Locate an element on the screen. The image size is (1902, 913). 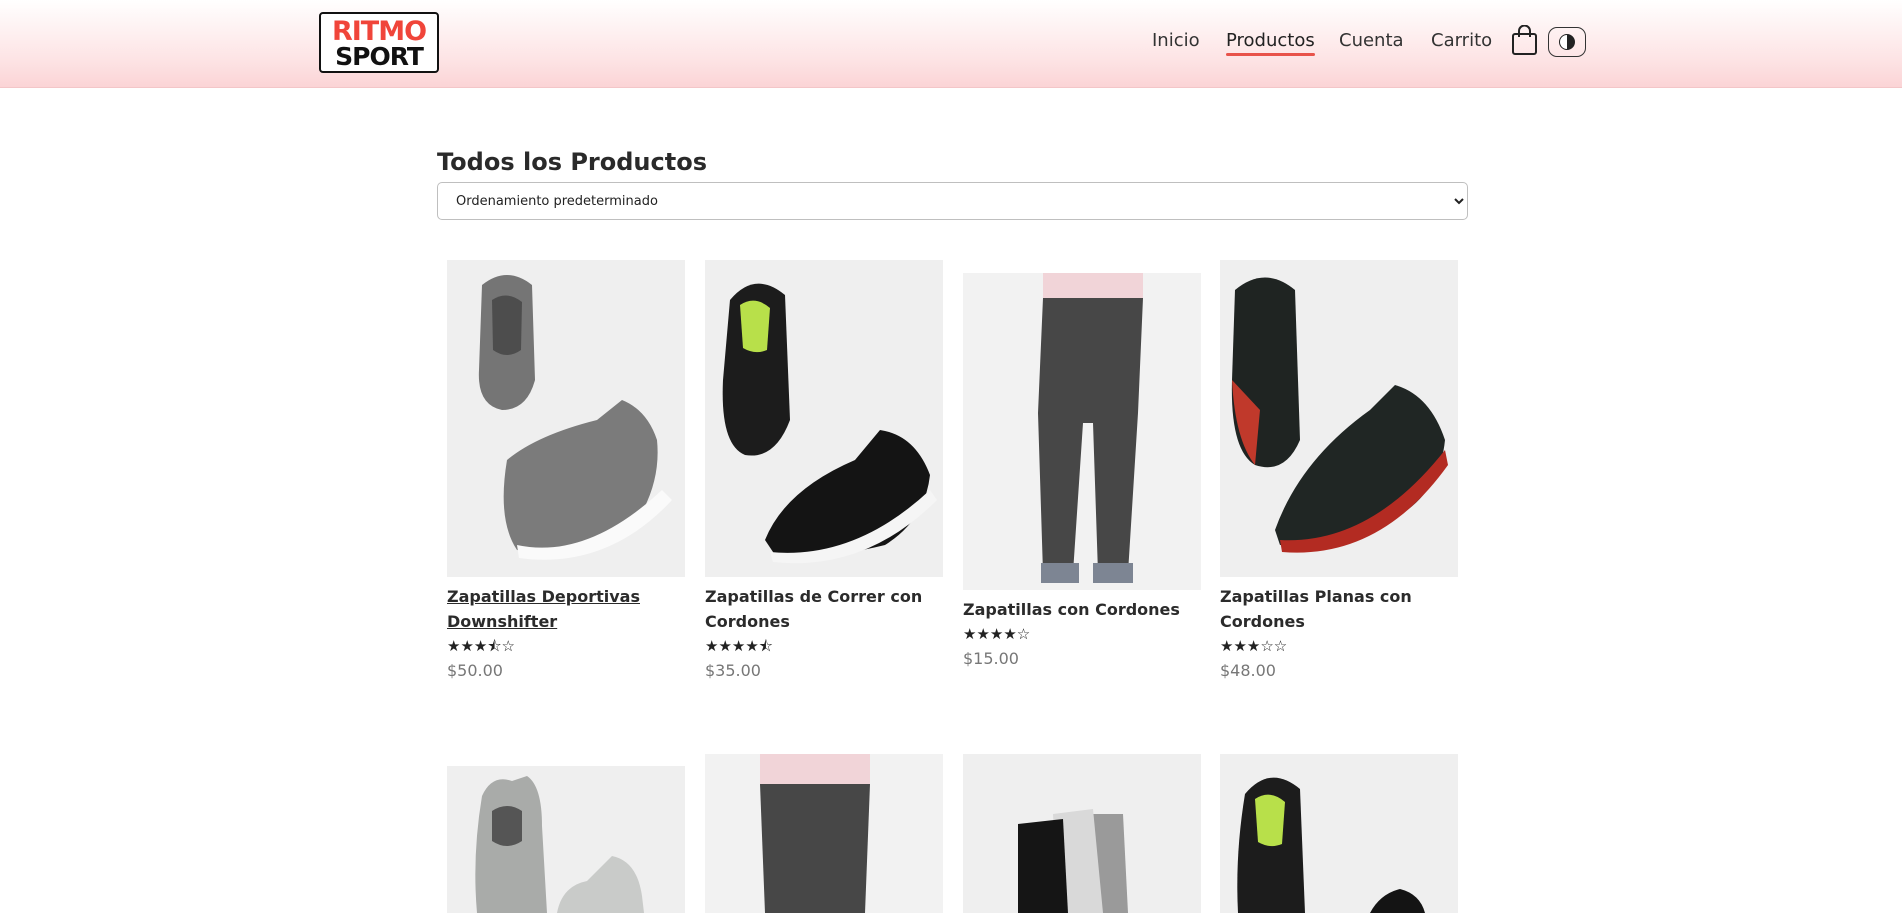
product-rating-cordones: ★★★★☆ is located at coordinates (997, 634).